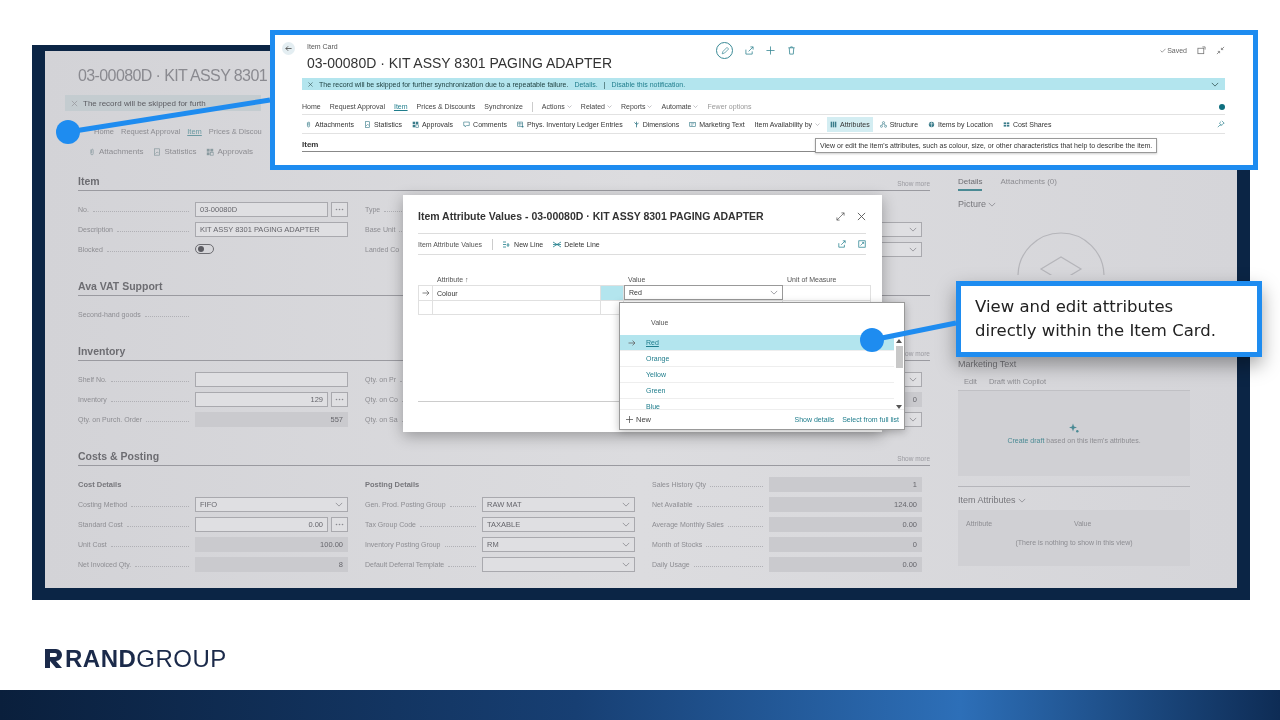  I want to click on globe-icon, so click(932, 124).